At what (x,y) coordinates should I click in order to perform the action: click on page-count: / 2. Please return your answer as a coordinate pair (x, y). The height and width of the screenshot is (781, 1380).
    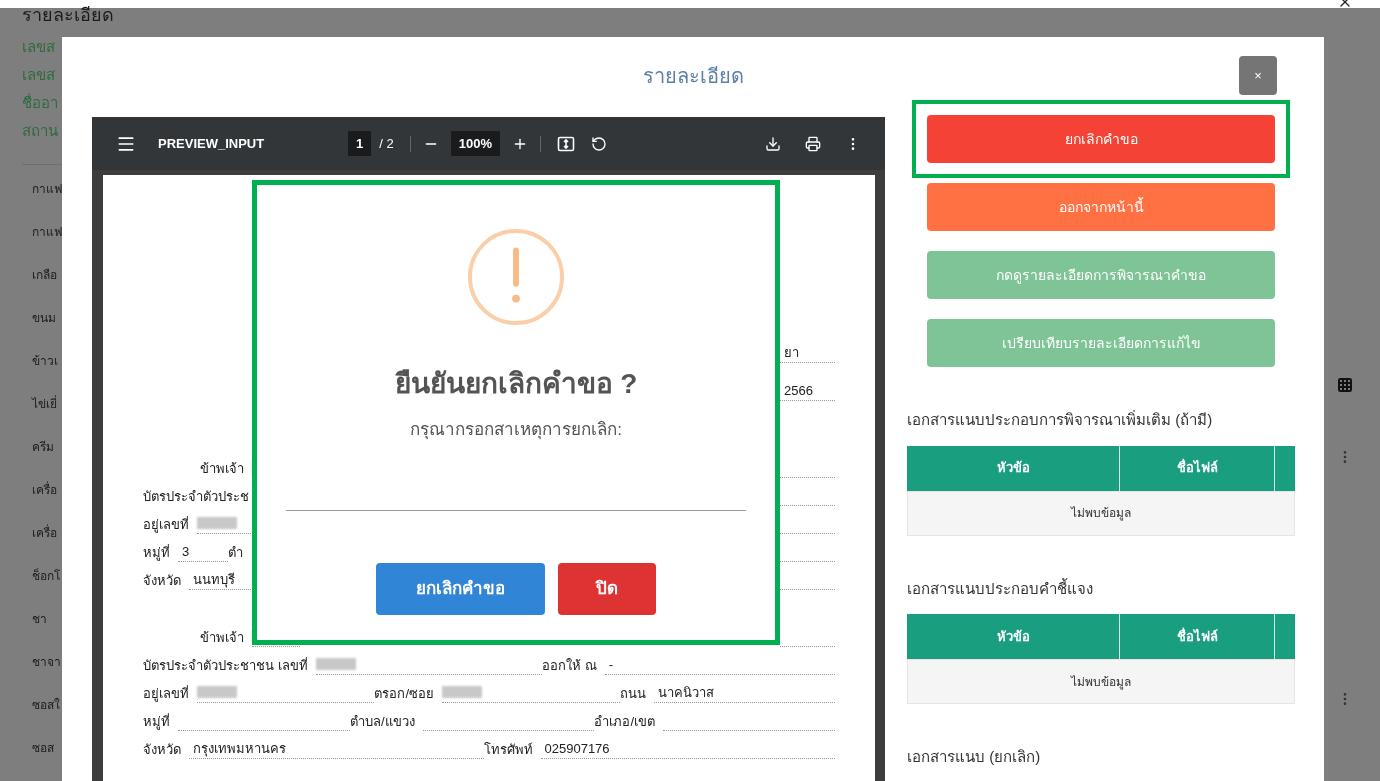
    Looking at the image, I should click on (386, 143).